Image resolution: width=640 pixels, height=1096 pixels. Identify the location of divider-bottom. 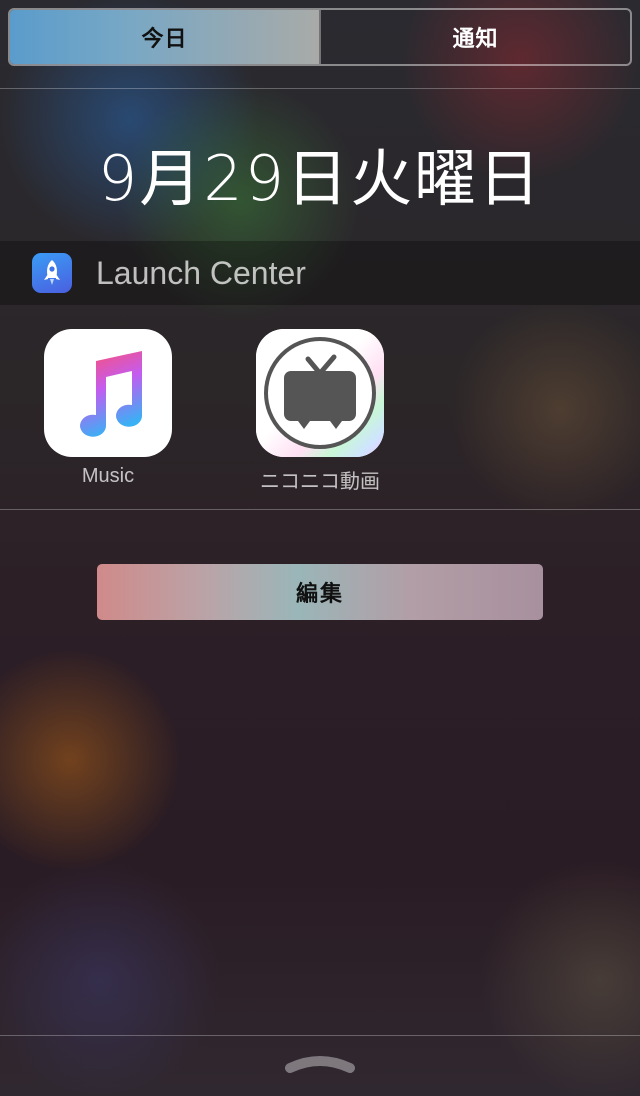
(320, 1035).